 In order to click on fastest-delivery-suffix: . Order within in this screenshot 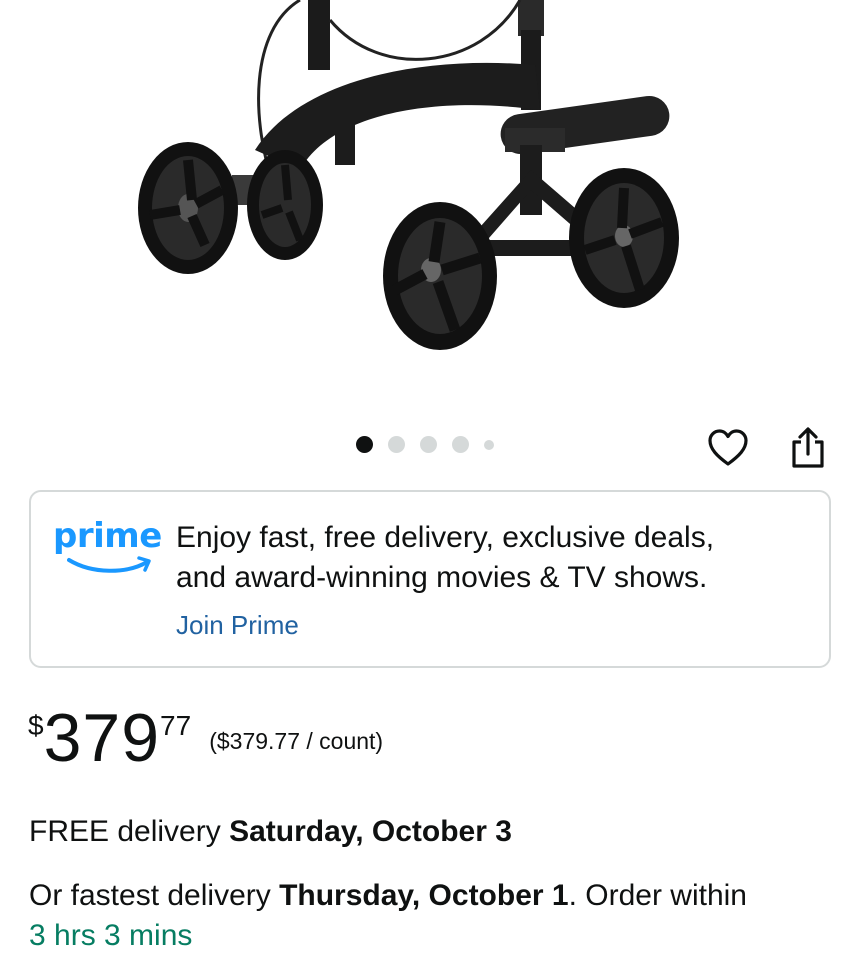, I will do `click(657, 895)`.